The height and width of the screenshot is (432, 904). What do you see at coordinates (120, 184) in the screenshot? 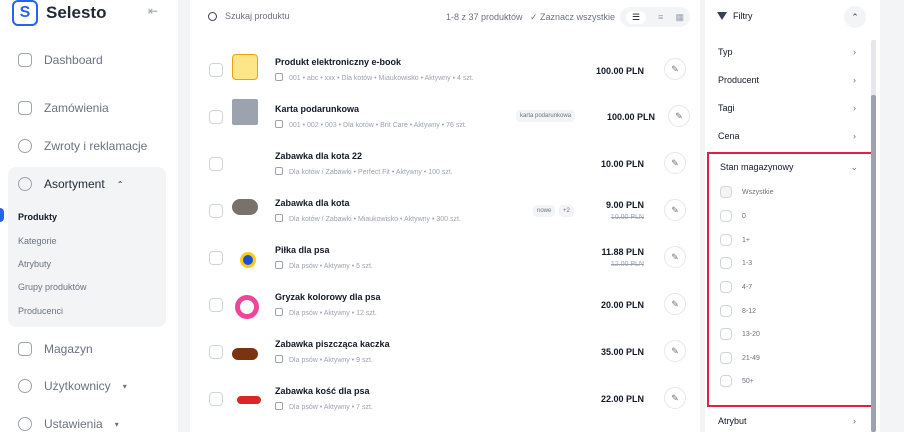
I see `chevron-up-icon: ⌃` at bounding box center [120, 184].